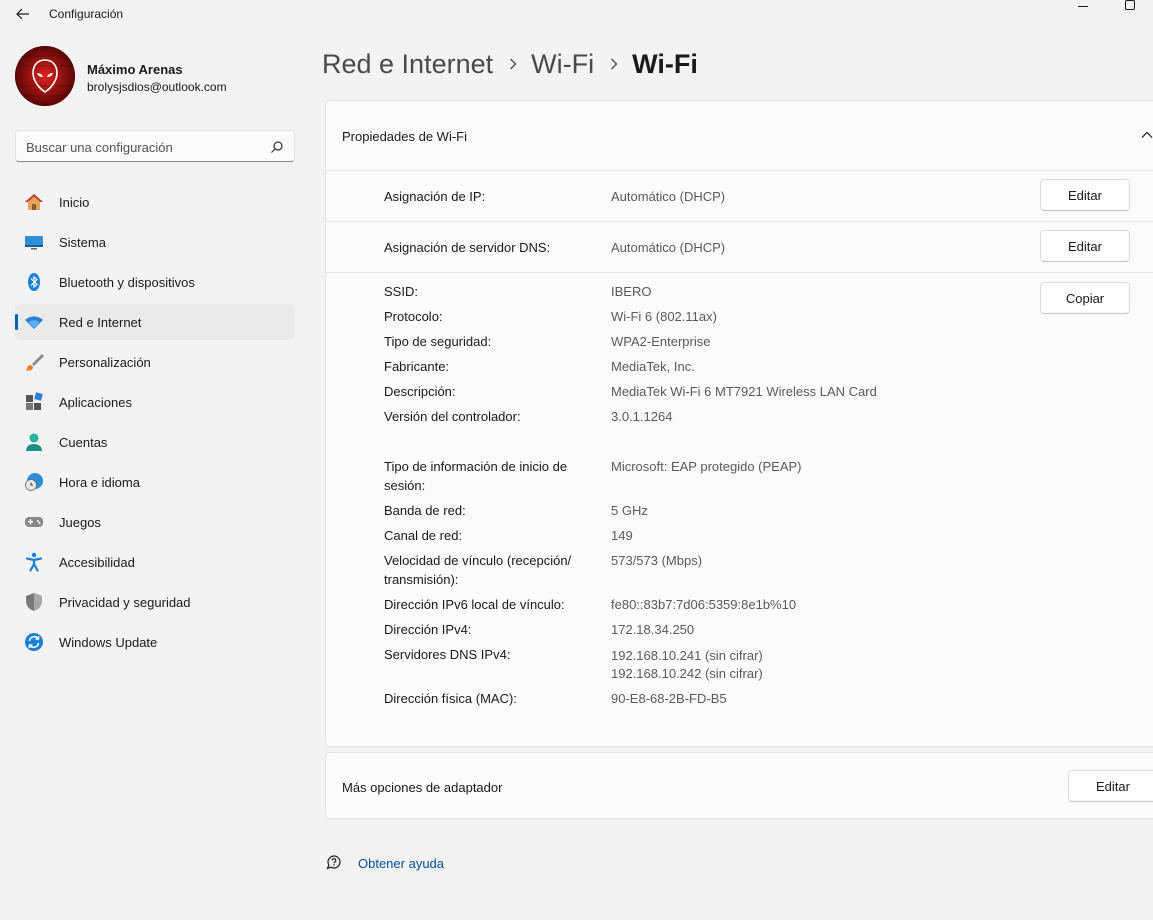 The height and width of the screenshot is (920, 1153). I want to click on sidebar-item-label: Juegos, so click(80, 522).